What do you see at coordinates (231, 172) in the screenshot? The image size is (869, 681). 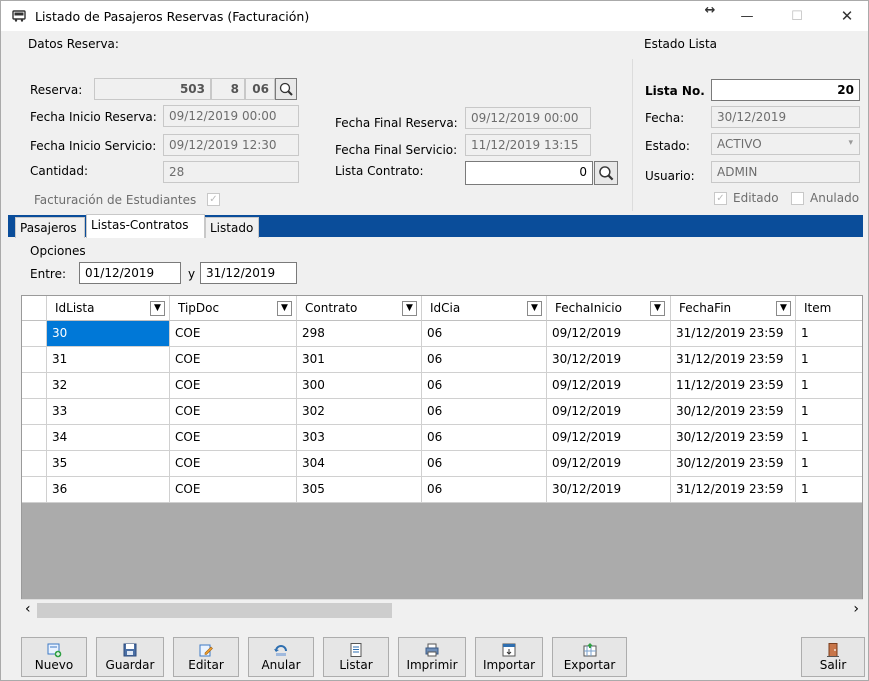 I see `cantidad-field: 28` at bounding box center [231, 172].